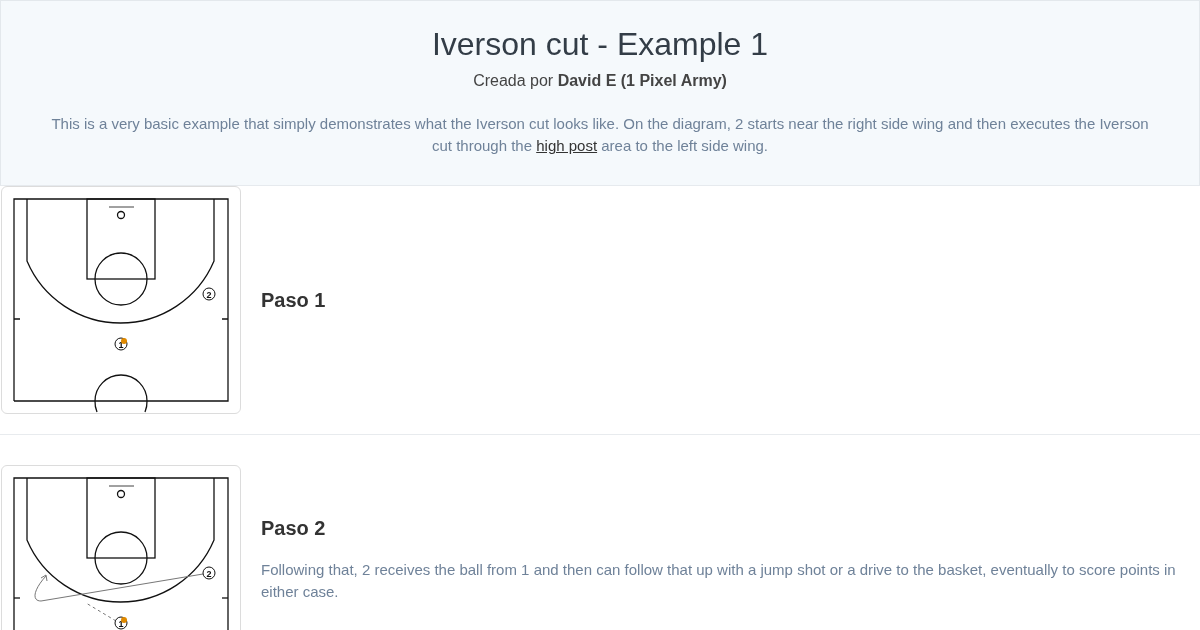  What do you see at coordinates (600, 44) in the screenshot?
I see `play-title: Iverson cut - Example 1` at bounding box center [600, 44].